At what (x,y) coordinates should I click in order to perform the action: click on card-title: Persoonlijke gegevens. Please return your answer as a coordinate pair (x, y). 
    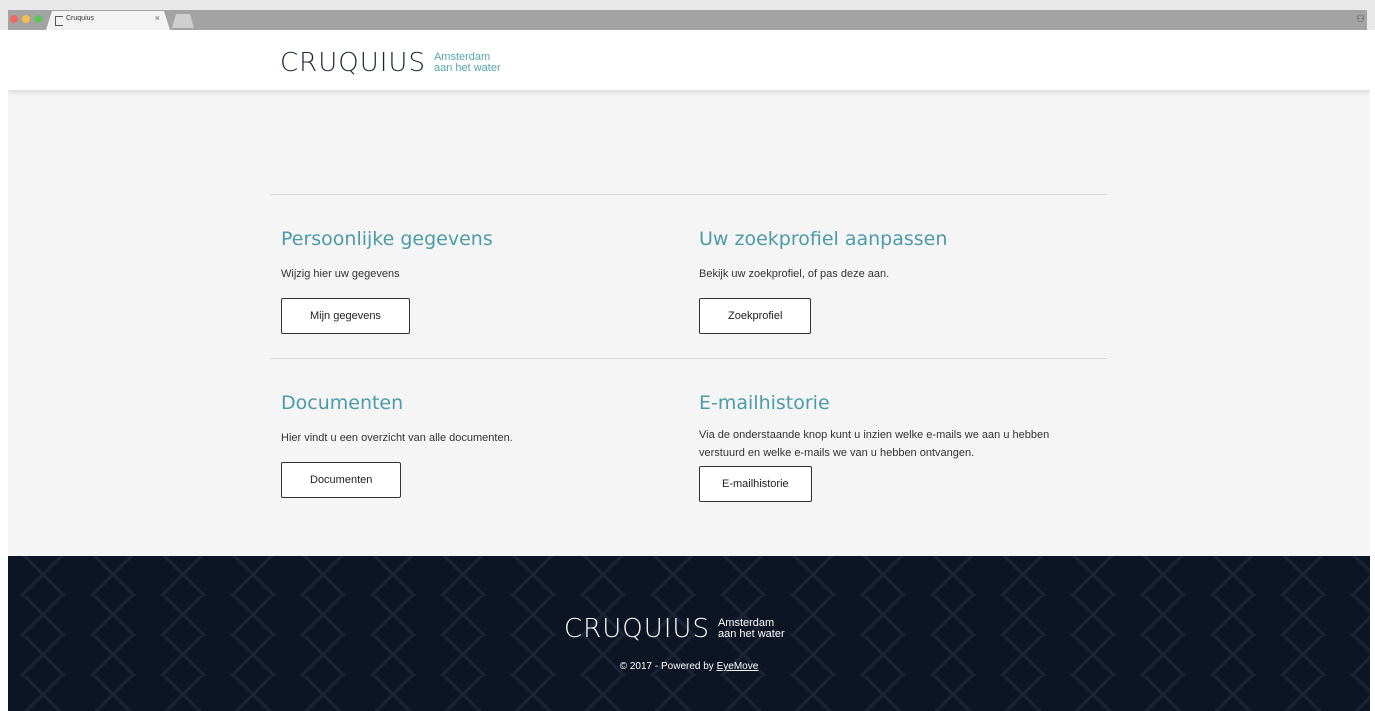
    Looking at the image, I should click on (387, 239).